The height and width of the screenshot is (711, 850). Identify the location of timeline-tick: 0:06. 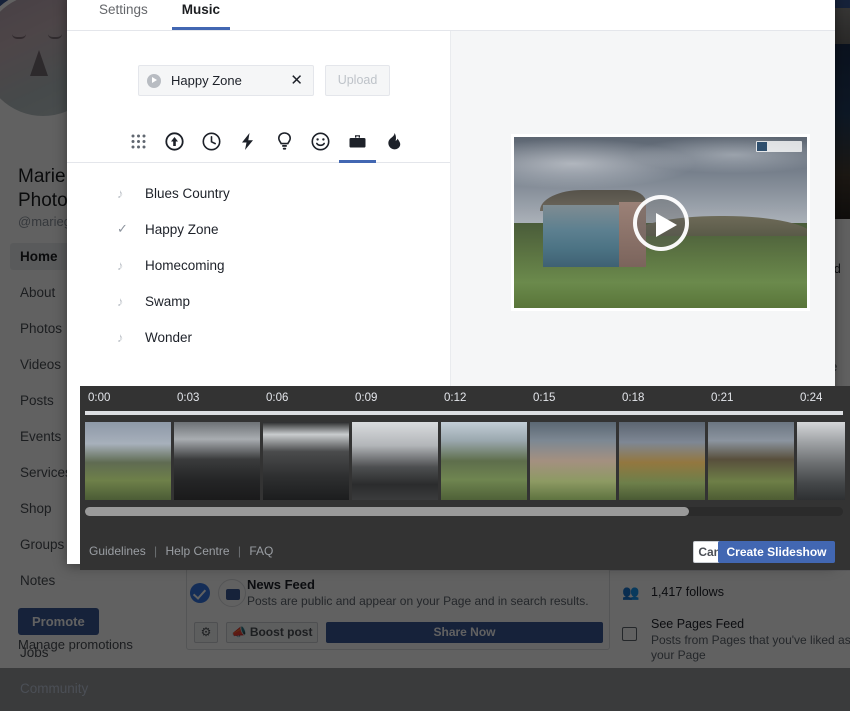
(277, 398).